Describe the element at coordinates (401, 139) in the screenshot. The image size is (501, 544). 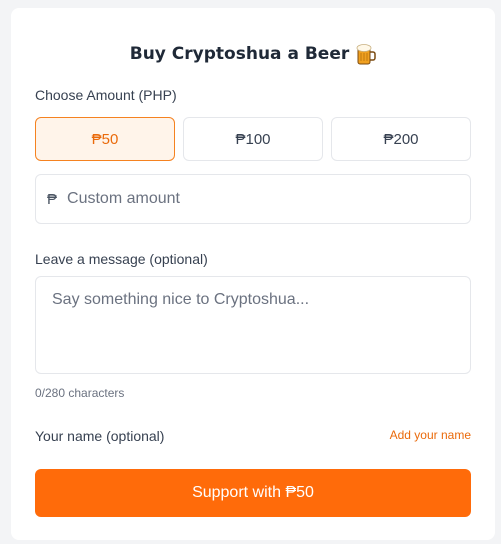
I see `amount-option-200: ₱200` at that location.